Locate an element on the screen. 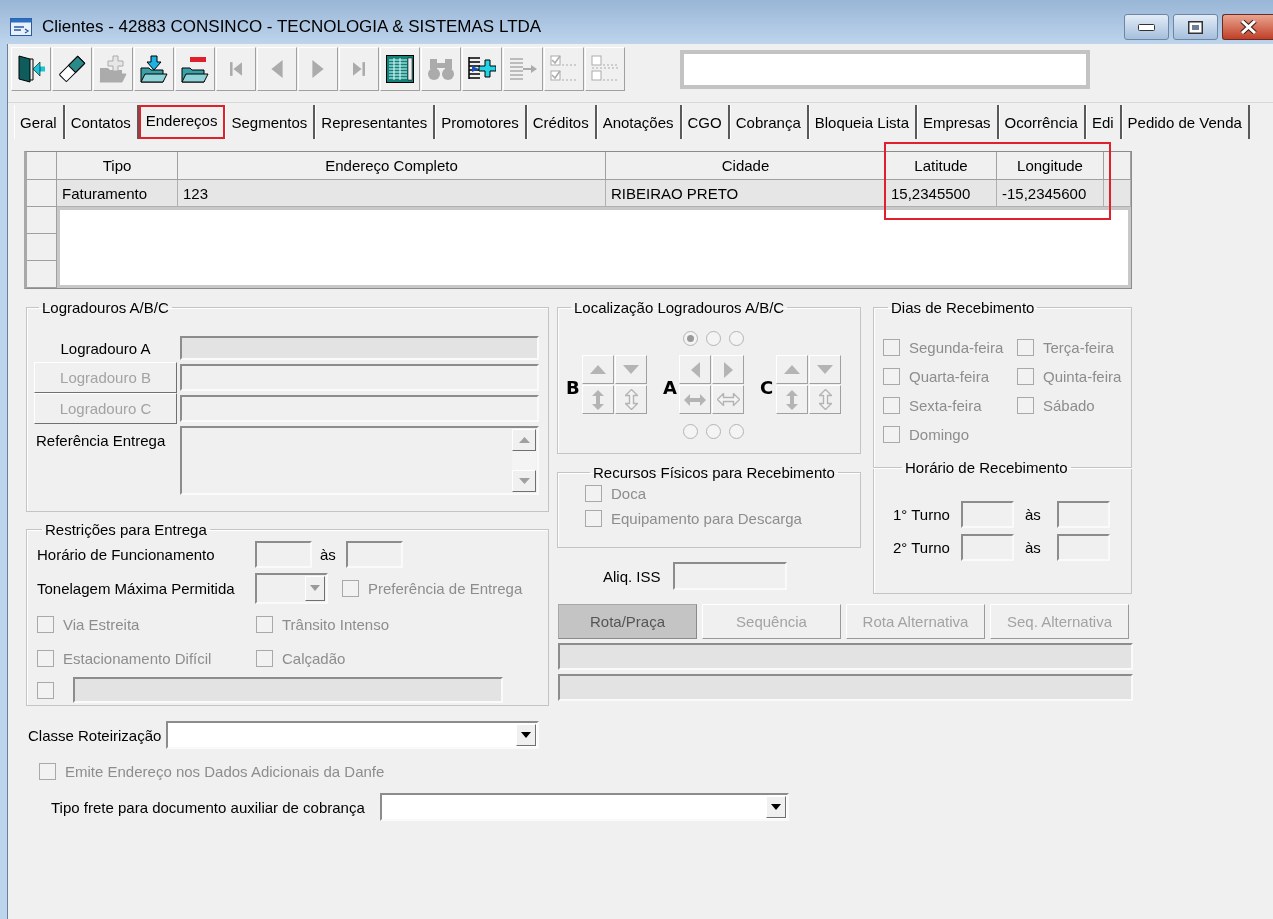 The image size is (1273, 919). tab: Endereços is located at coordinates (182, 122).